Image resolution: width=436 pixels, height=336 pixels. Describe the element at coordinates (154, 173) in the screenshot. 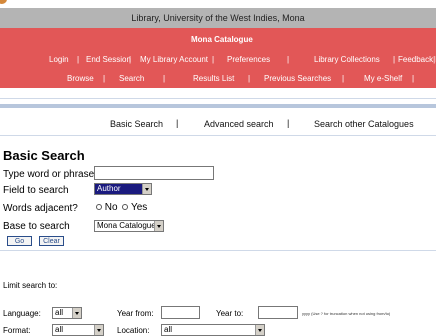

I see `word-phrase-input` at that location.